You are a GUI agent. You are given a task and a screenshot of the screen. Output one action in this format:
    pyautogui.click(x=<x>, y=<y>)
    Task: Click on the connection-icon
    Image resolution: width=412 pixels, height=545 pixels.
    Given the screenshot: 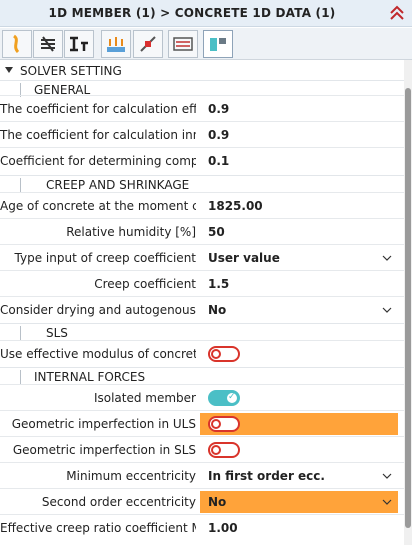 What is the action you would take?
    pyautogui.click(x=148, y=44)
    